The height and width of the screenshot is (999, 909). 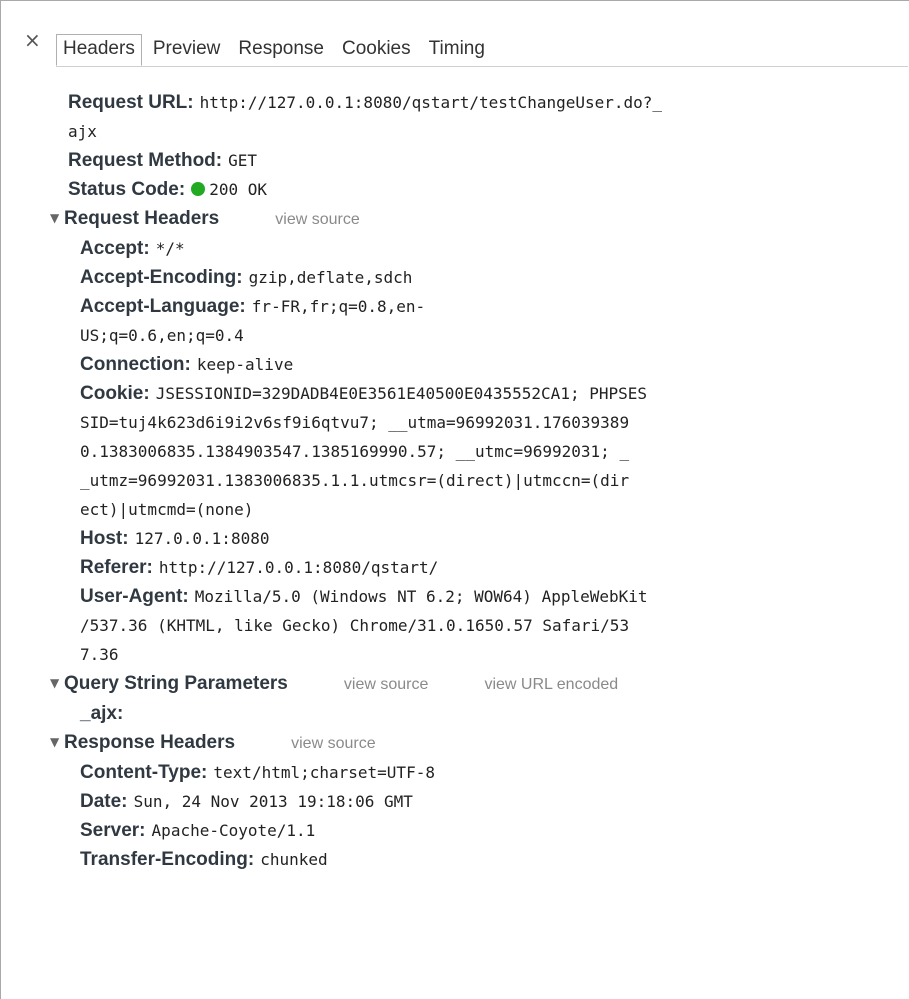 What do you see at coordinates (127, 189) in the screenshot?
I see `status-code-label: Status Code:` at bounding box center [127, 189].